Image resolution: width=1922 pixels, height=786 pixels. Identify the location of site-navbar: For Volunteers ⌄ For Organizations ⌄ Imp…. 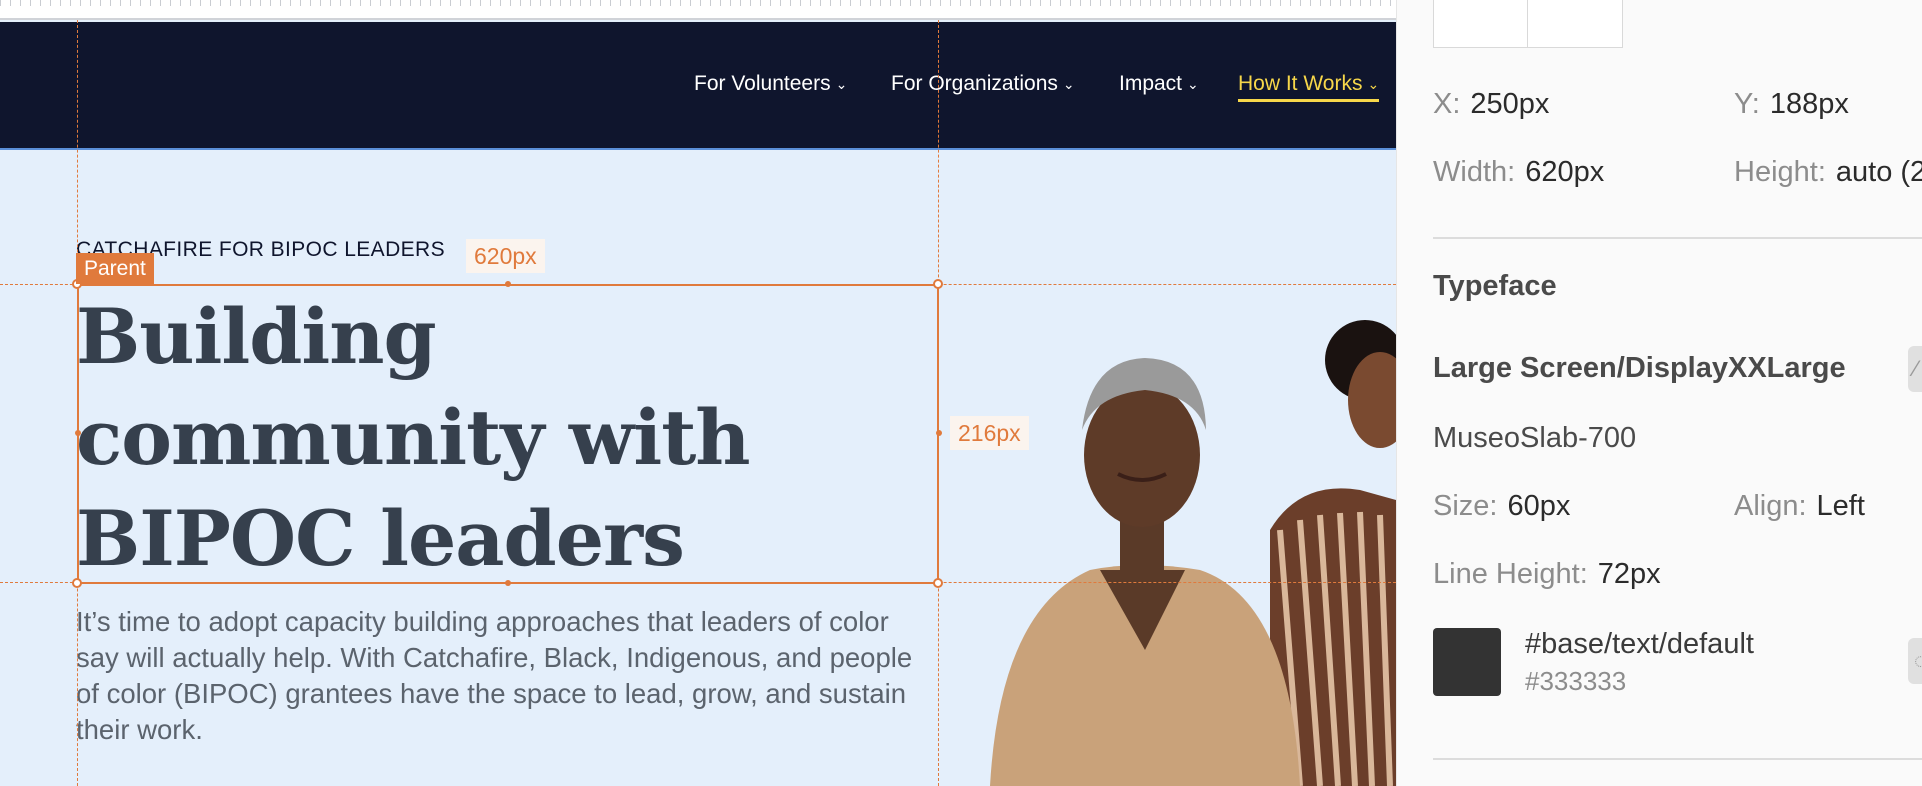
(698, 86).